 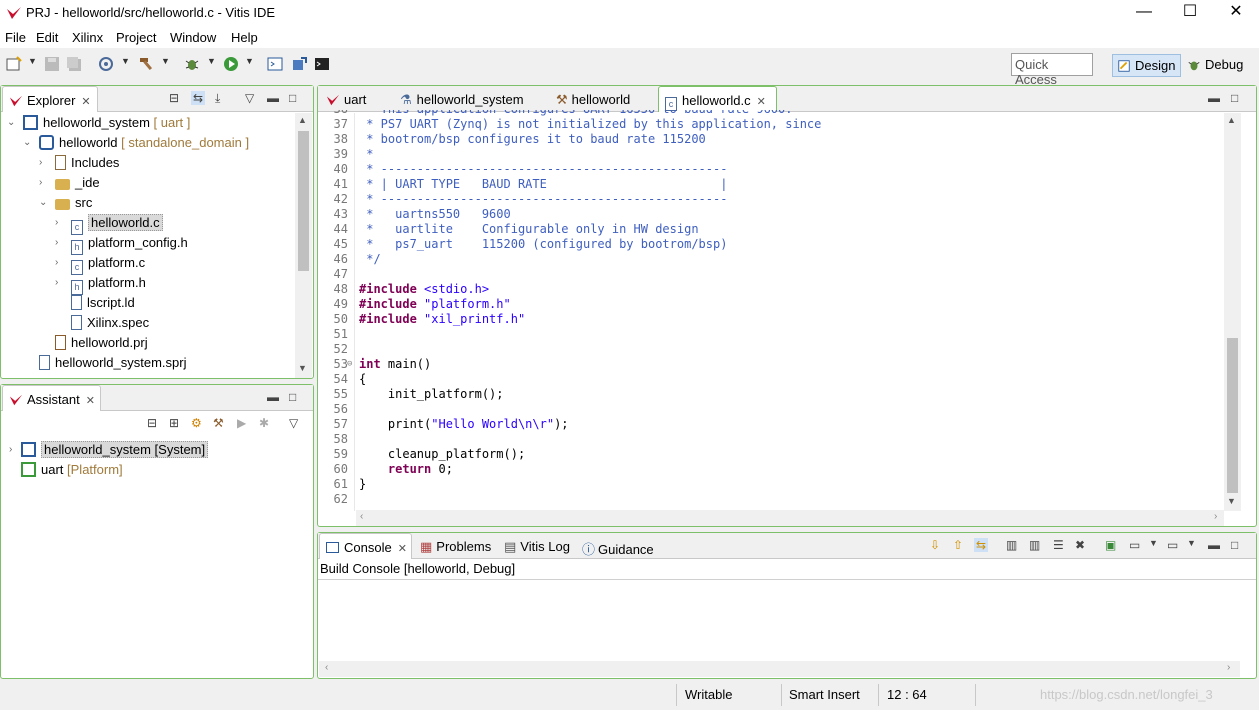 What do you see at coordinates (174, 98) in the screenshot?
I see `collapse-all-icon: ⊟` at bounding box center [174, 98].